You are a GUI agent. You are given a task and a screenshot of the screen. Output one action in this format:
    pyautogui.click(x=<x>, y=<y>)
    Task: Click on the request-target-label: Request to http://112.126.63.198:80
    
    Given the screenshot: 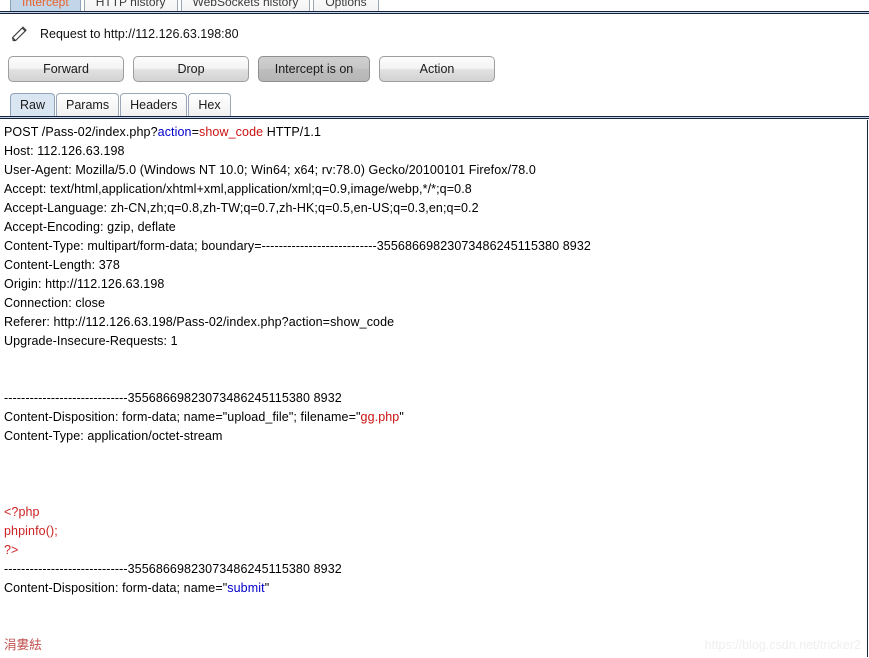 What is the action you would take?
    pyautogui.click(x=139, y=34)
    